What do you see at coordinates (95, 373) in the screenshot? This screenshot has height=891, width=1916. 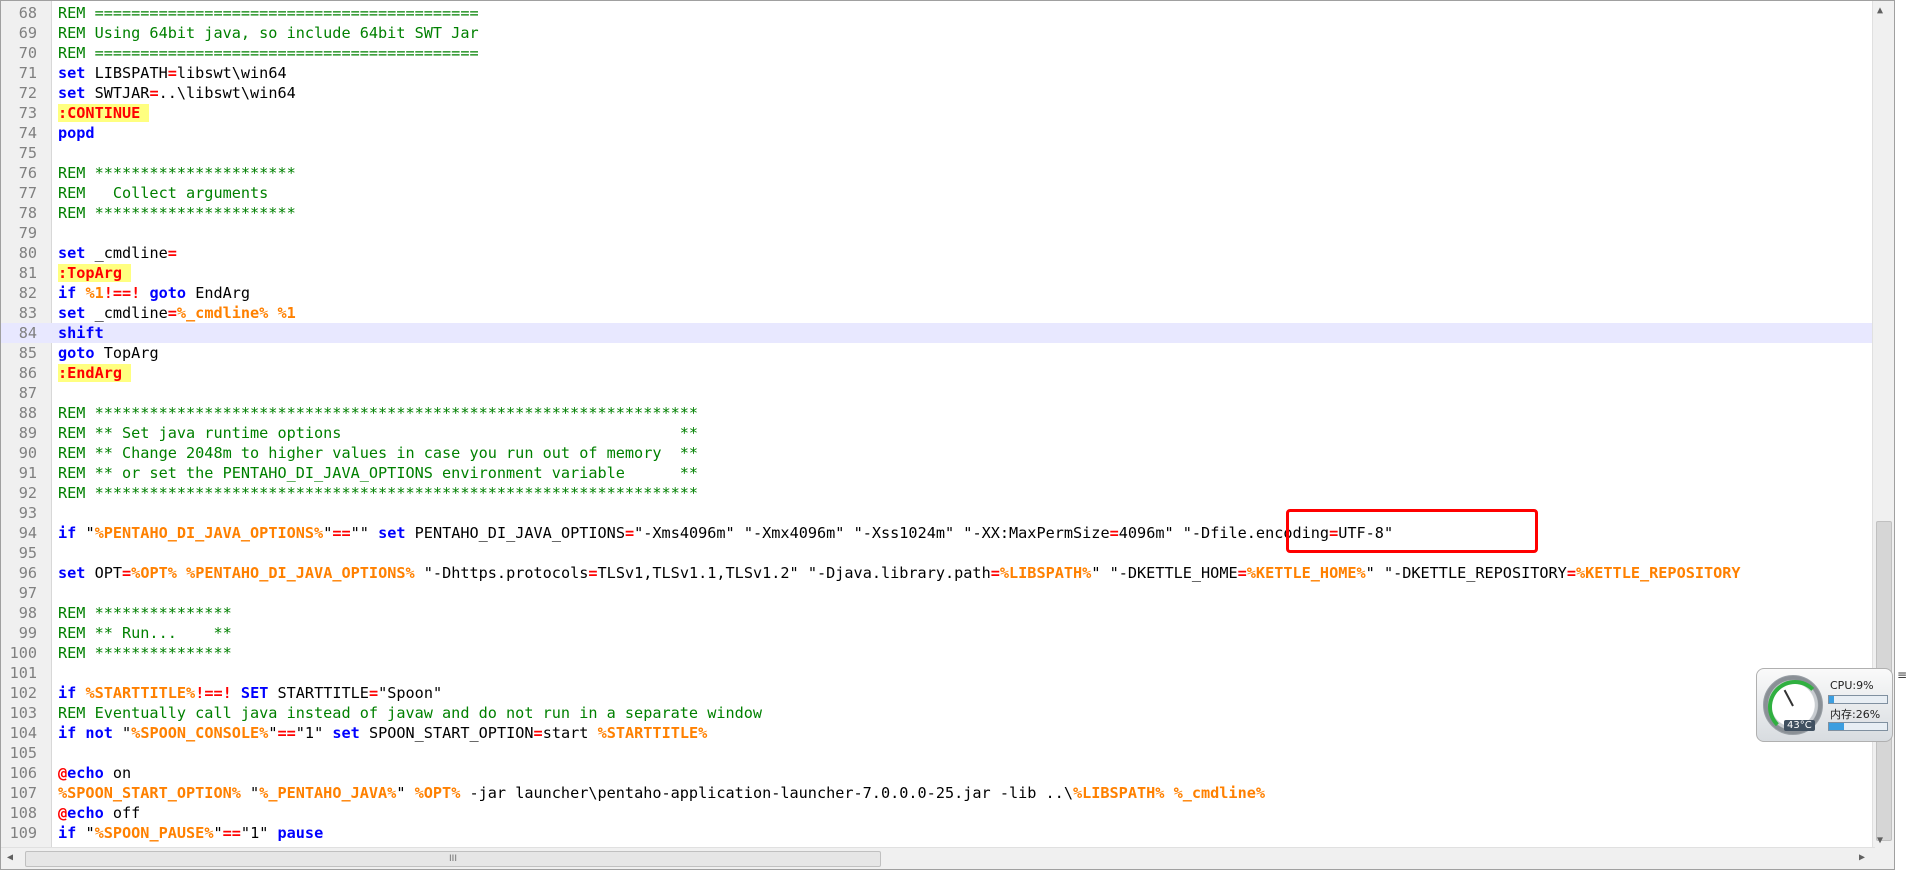 I see `line-code: :EndArg` at bounding box center [95, 373].